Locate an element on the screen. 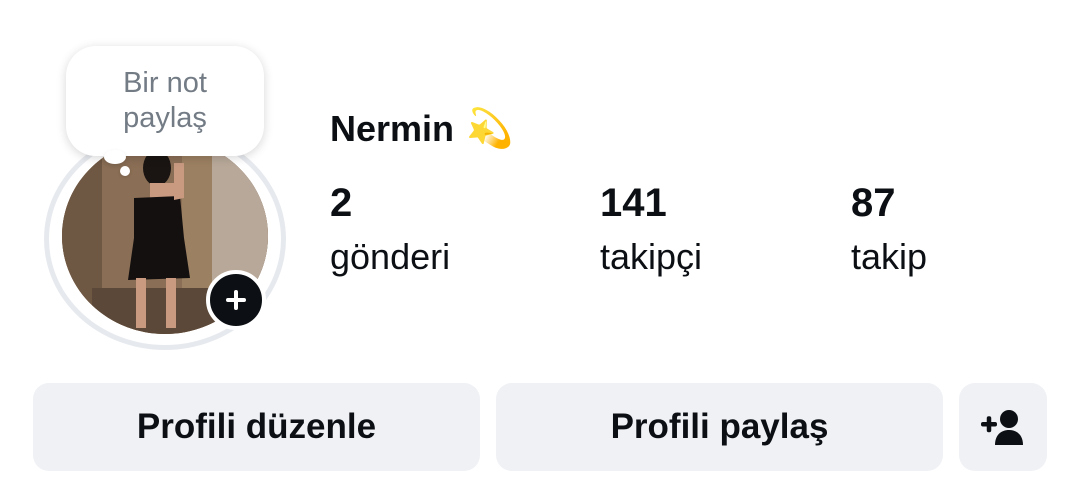  profile-name-text: Nermin is located at coordinates (392, 128).